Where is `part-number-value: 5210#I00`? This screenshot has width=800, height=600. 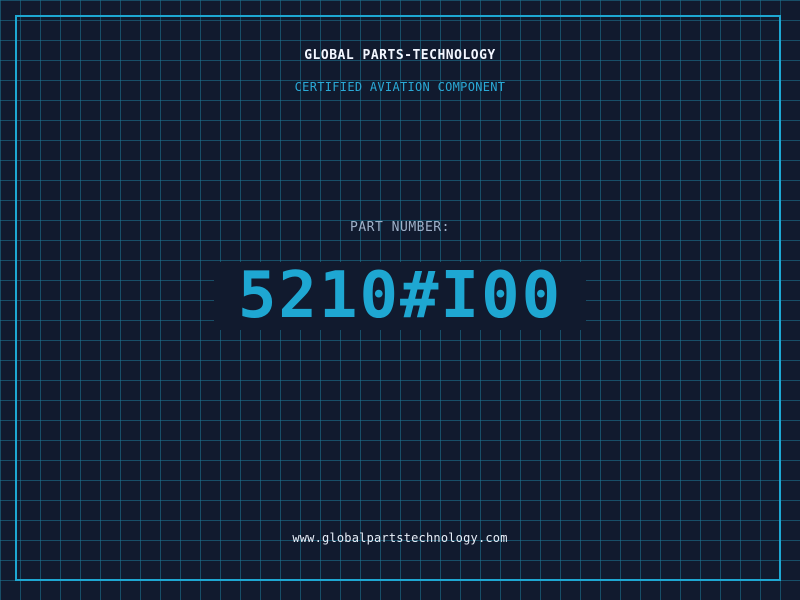
part-number-value: 5210#I00 is located at coordinates (400, 296).